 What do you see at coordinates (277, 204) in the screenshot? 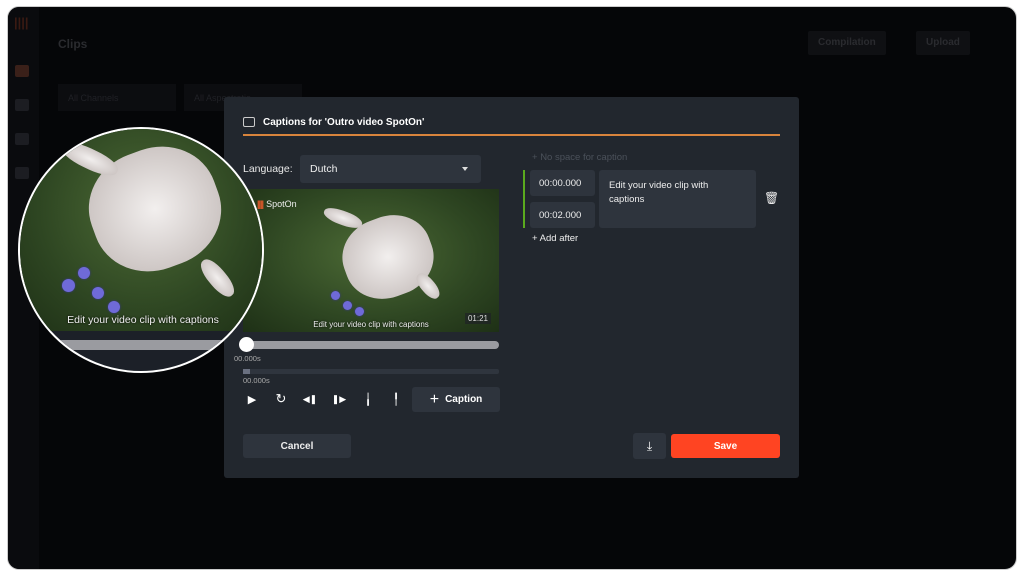
I see `spoton-logo: ||||SpotOn` at bounding box center [277, 204].